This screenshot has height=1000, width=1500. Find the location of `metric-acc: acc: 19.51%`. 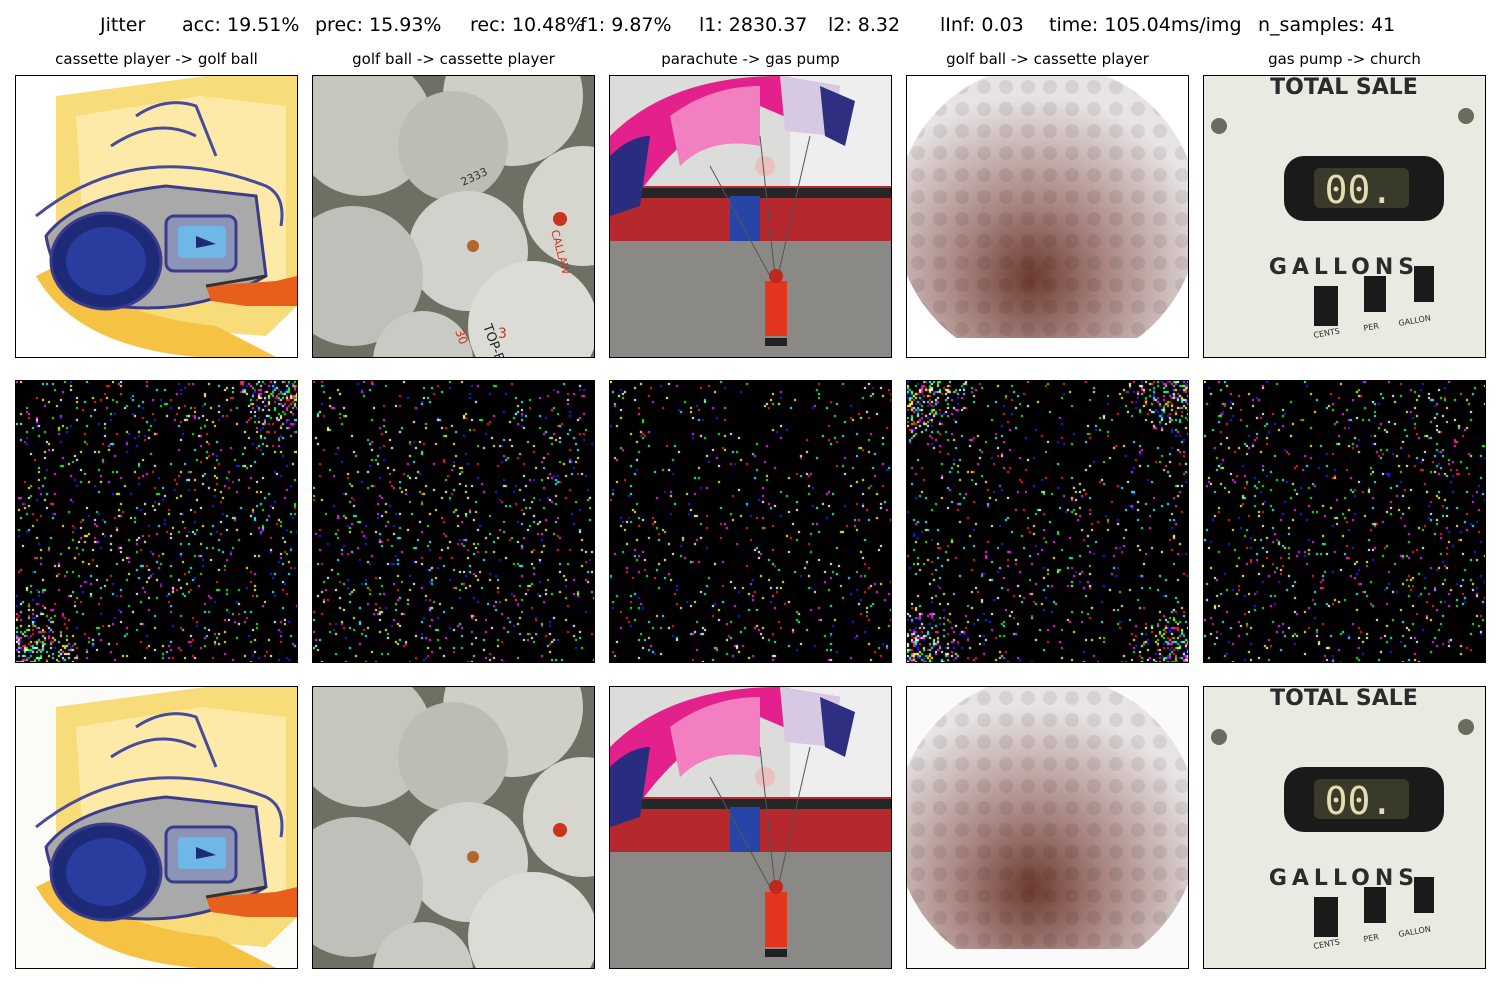

metric-acc: acc: 19.51% is located at coordinates (241, 25).